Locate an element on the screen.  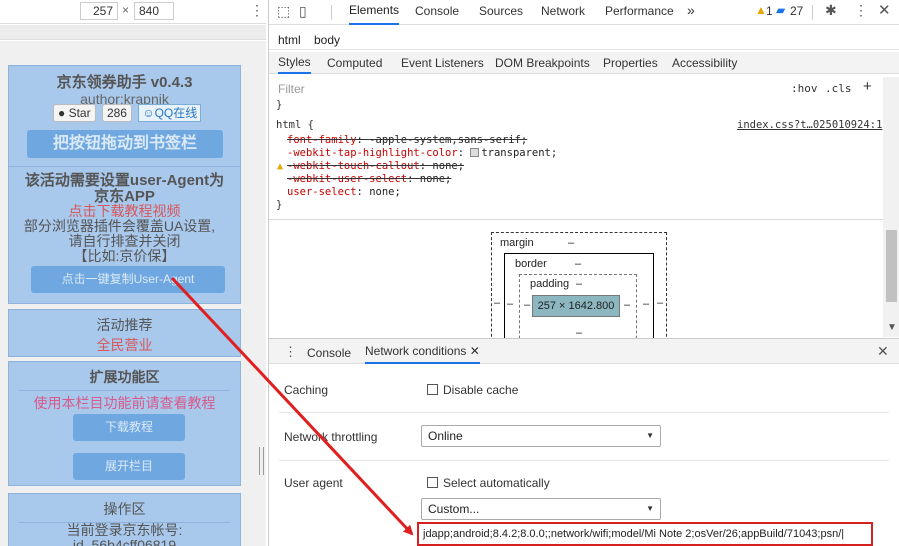
device-toolbar: 257 × 840 ⋮ is located at coordinates (133, 12).